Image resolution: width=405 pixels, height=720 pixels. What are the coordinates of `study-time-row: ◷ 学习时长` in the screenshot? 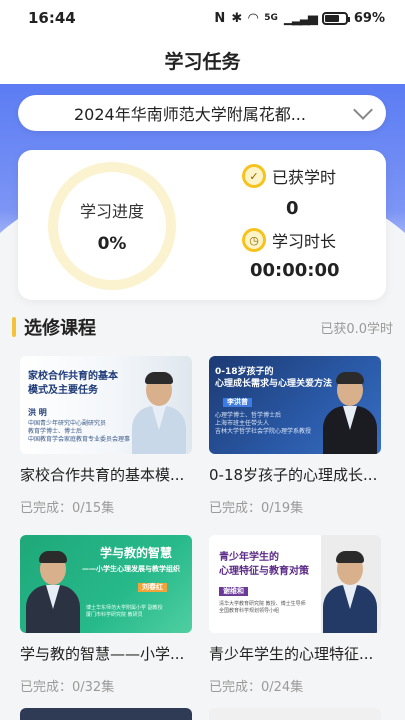 It's located at (289, 240).